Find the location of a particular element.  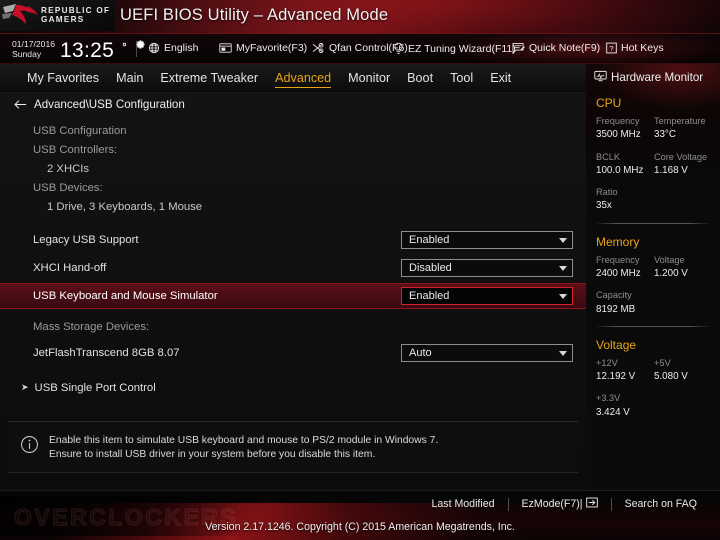

setting-row-xhci-hand-off: XHCI Hand-off Disabled is located at coordinates (293, 268).